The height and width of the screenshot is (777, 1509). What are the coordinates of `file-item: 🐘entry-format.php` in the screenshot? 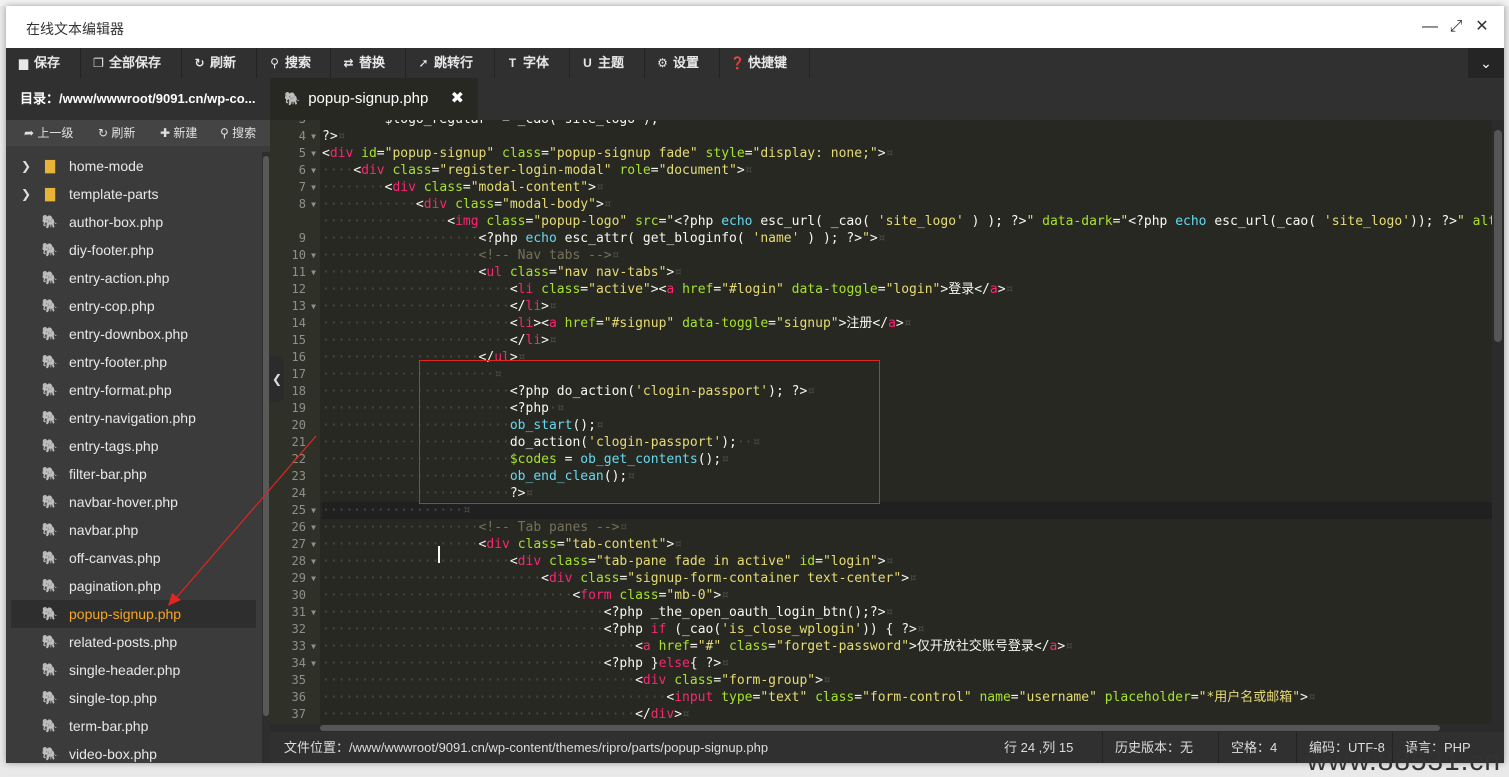 It's located at (133, 390).